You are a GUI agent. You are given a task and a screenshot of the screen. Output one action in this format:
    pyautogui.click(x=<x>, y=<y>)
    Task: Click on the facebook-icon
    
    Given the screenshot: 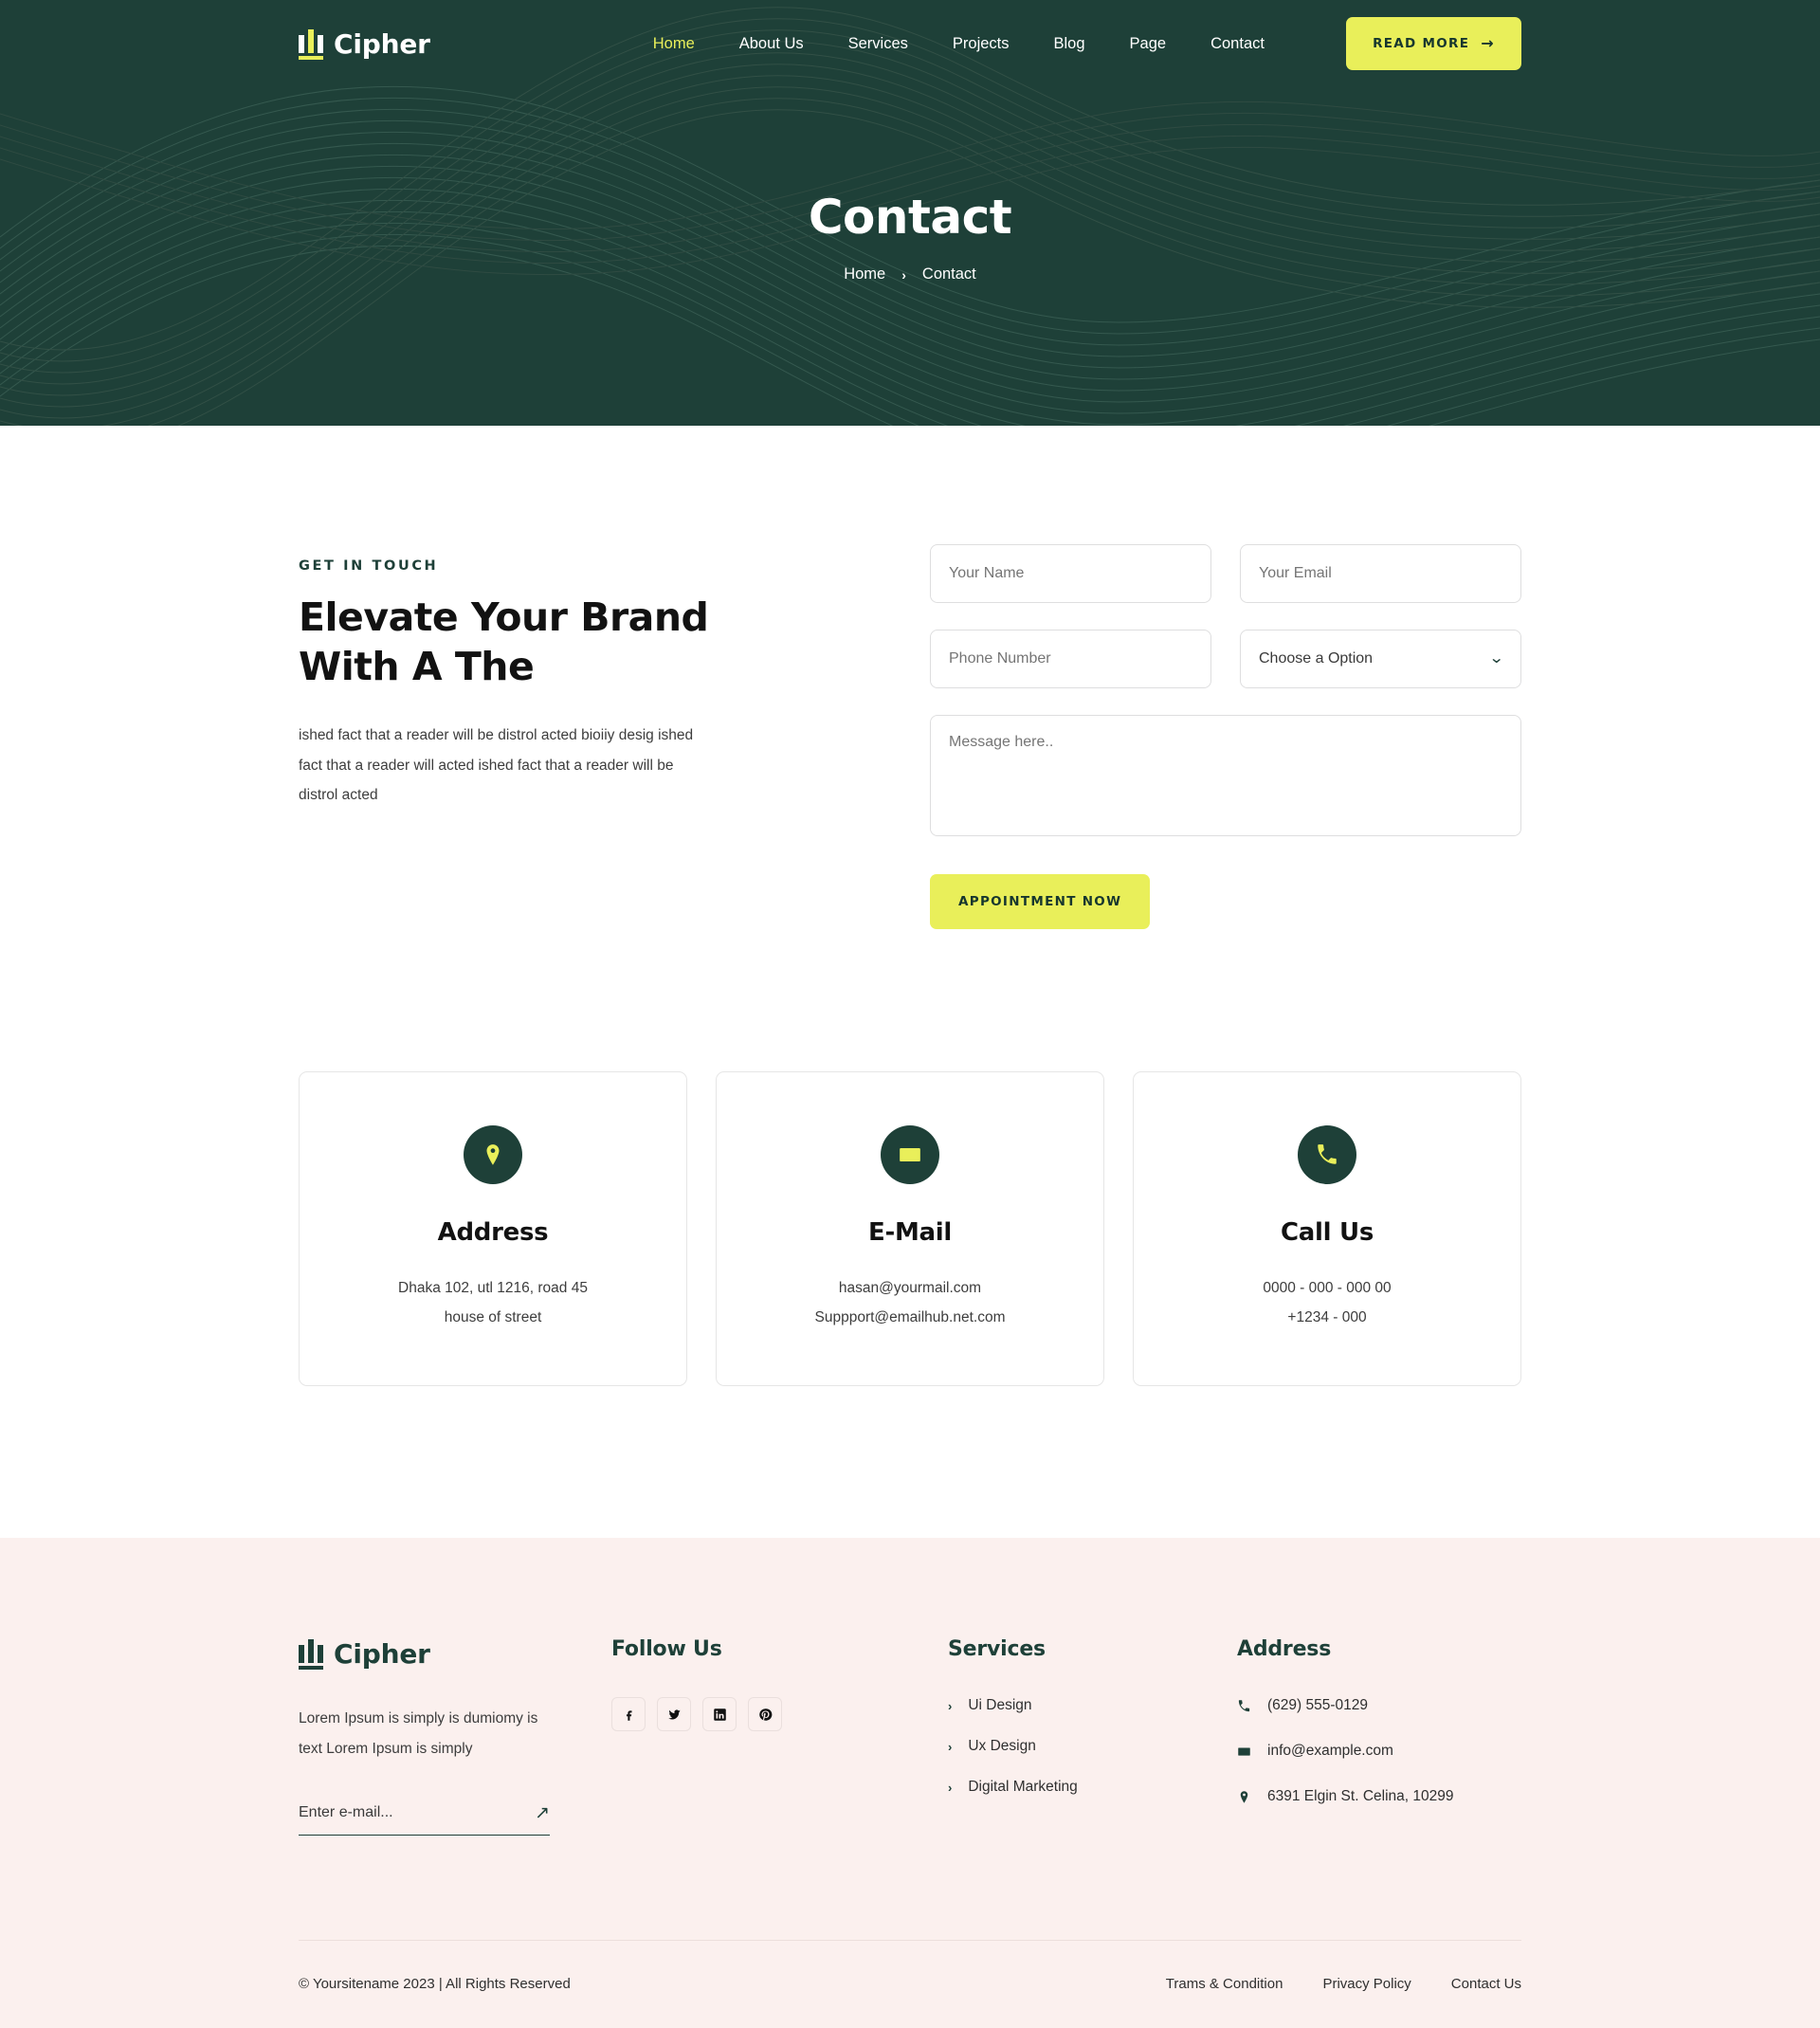 What is the action you would take?
    pyautogui.click(x=628, y=1714)
    